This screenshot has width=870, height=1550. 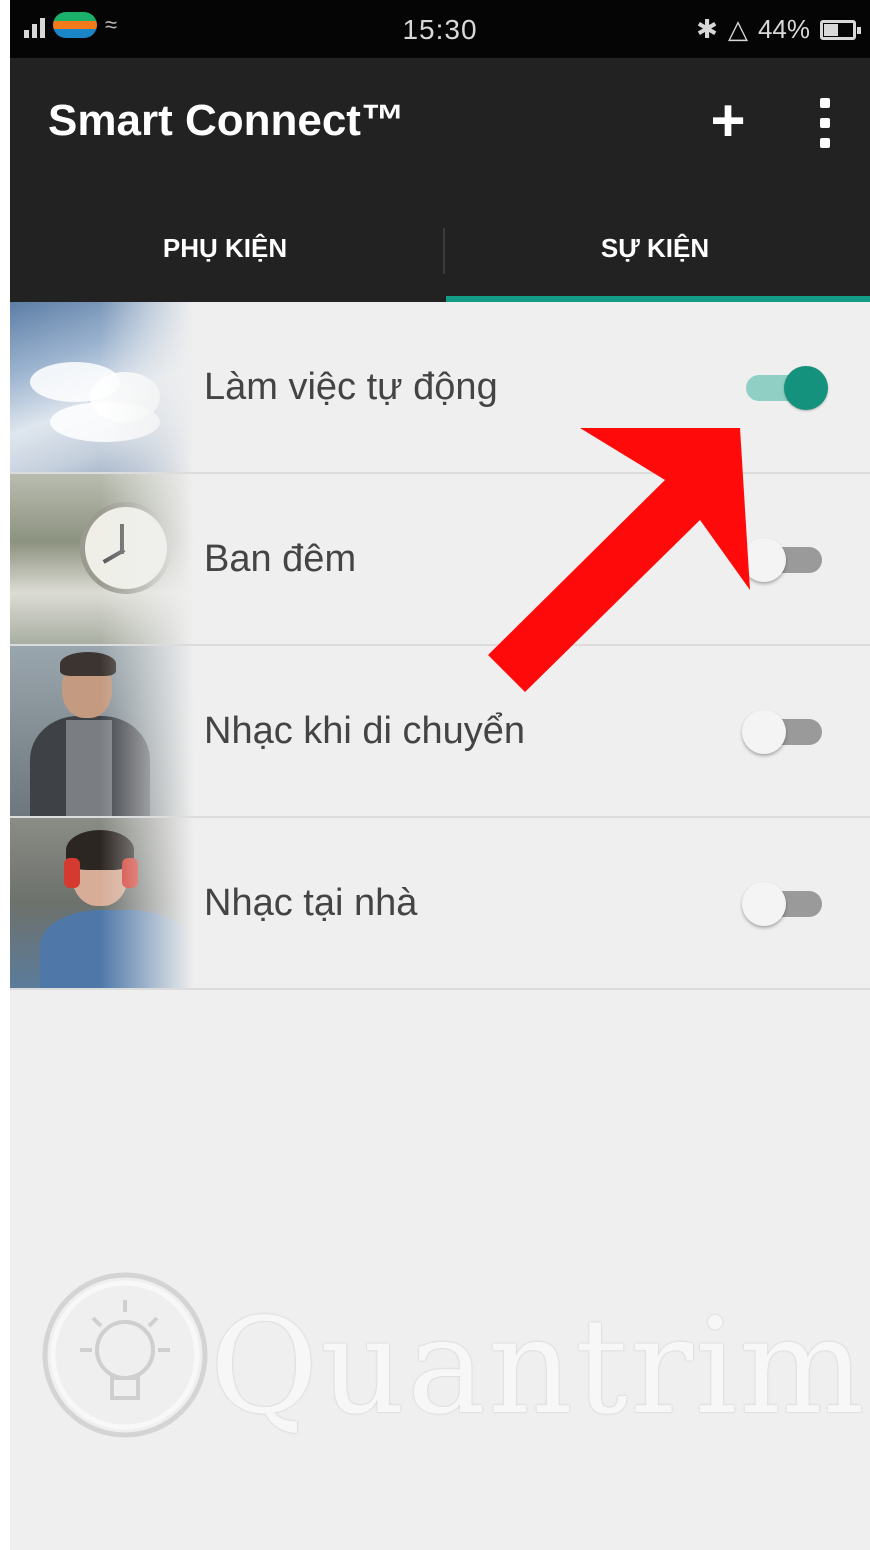 I want to click on app-title: Smart Connect™, so click(x=226, y=120).